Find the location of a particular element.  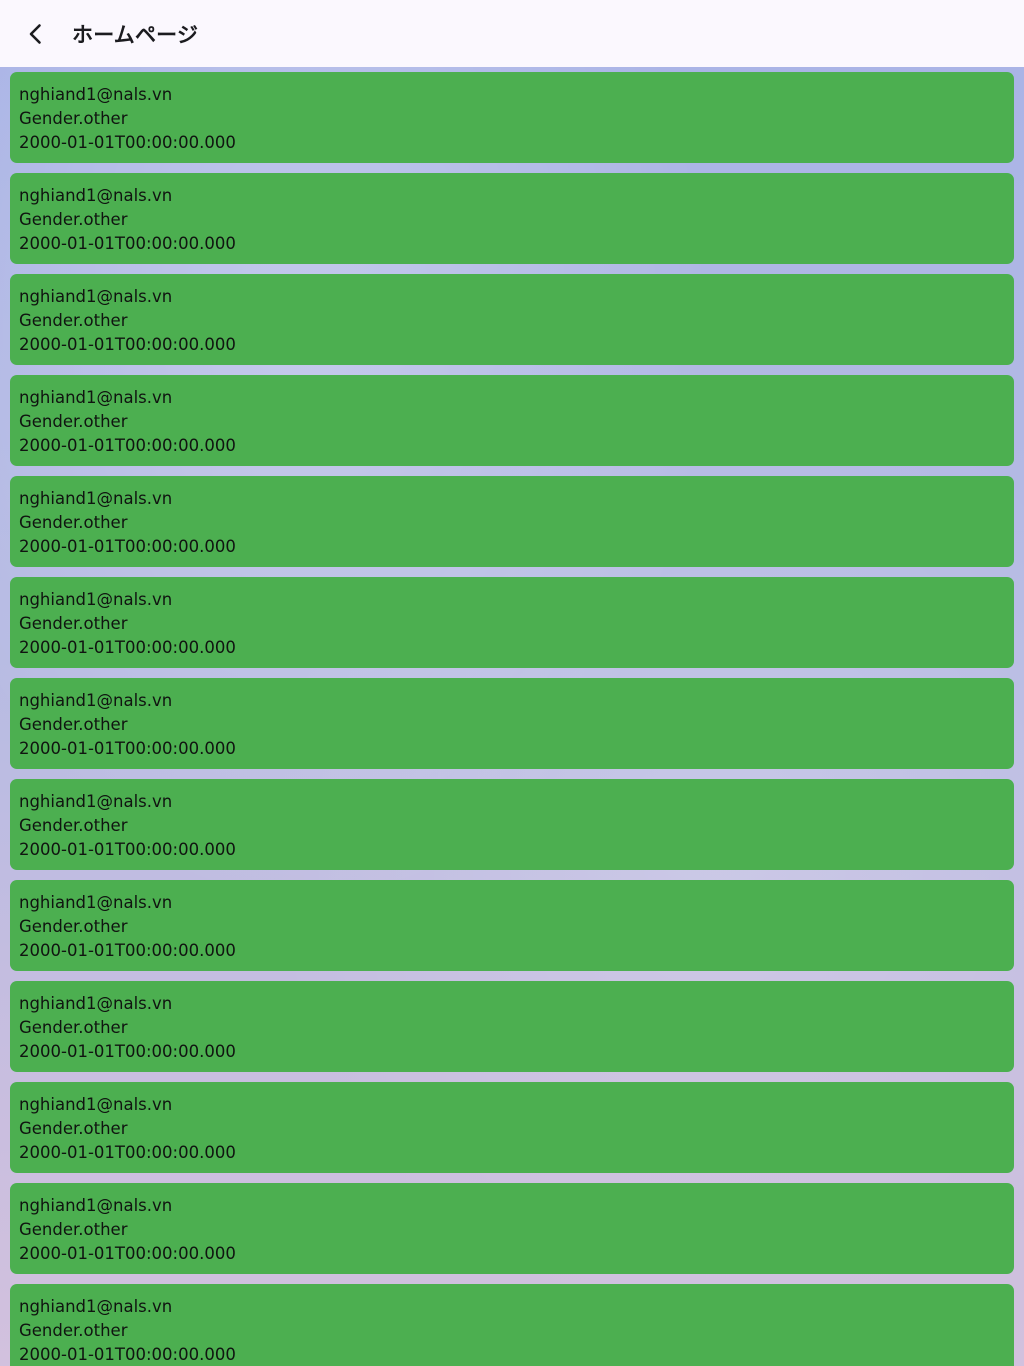

app-bar: ホームページ is located at coordinates (512, 33).